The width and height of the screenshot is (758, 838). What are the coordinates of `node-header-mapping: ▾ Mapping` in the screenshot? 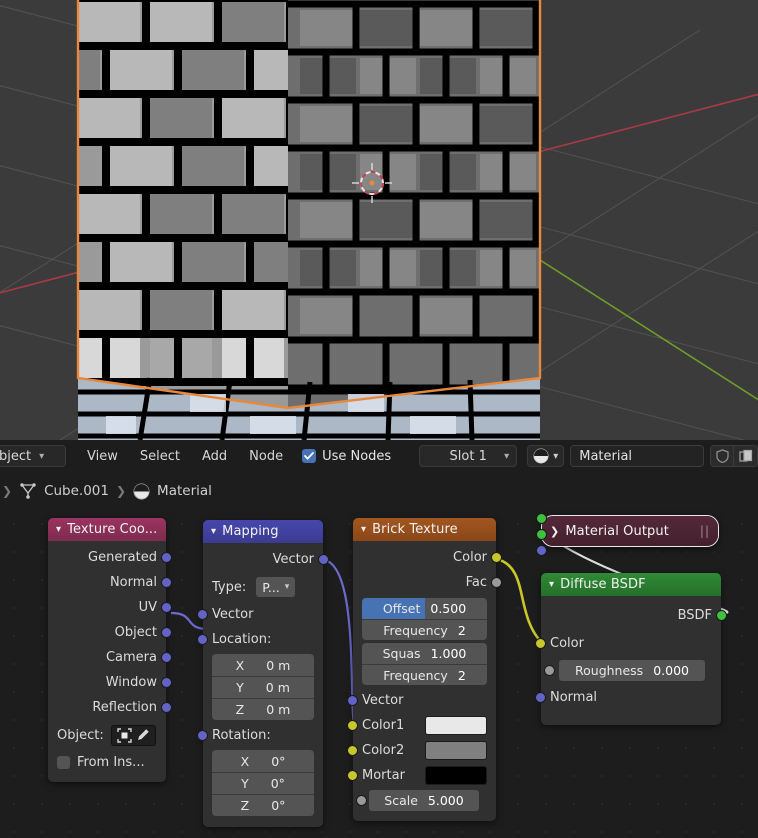 It's located at (263, 531).